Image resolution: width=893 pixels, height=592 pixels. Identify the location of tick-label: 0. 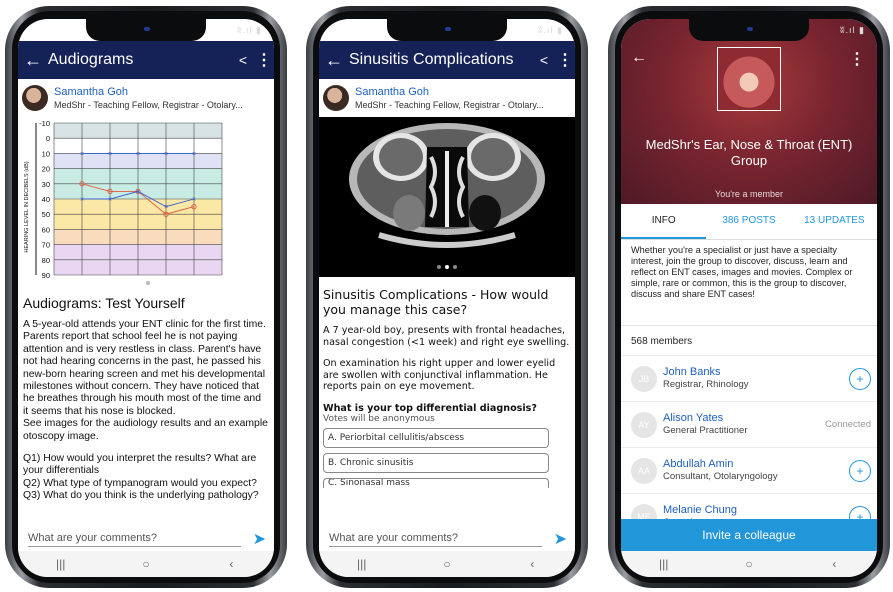
(48, 138).